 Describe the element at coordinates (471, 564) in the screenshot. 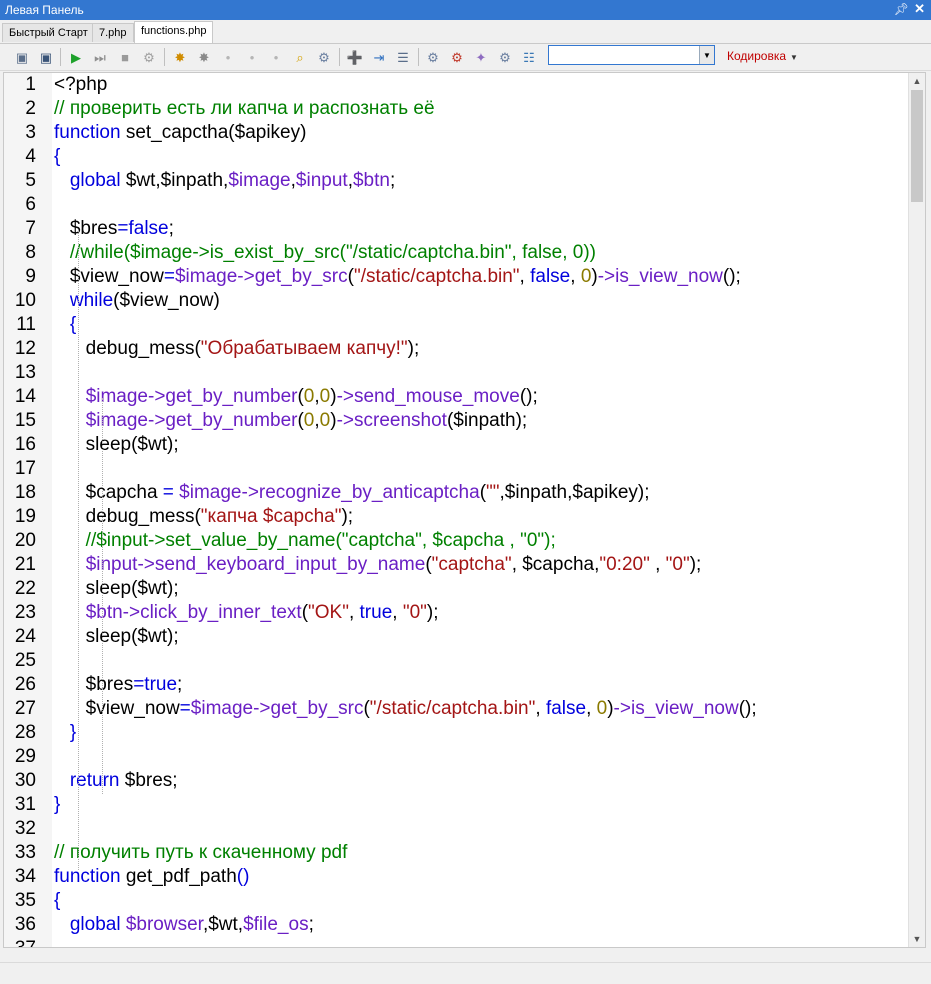

I see `code-token: "captcha"` at that location.